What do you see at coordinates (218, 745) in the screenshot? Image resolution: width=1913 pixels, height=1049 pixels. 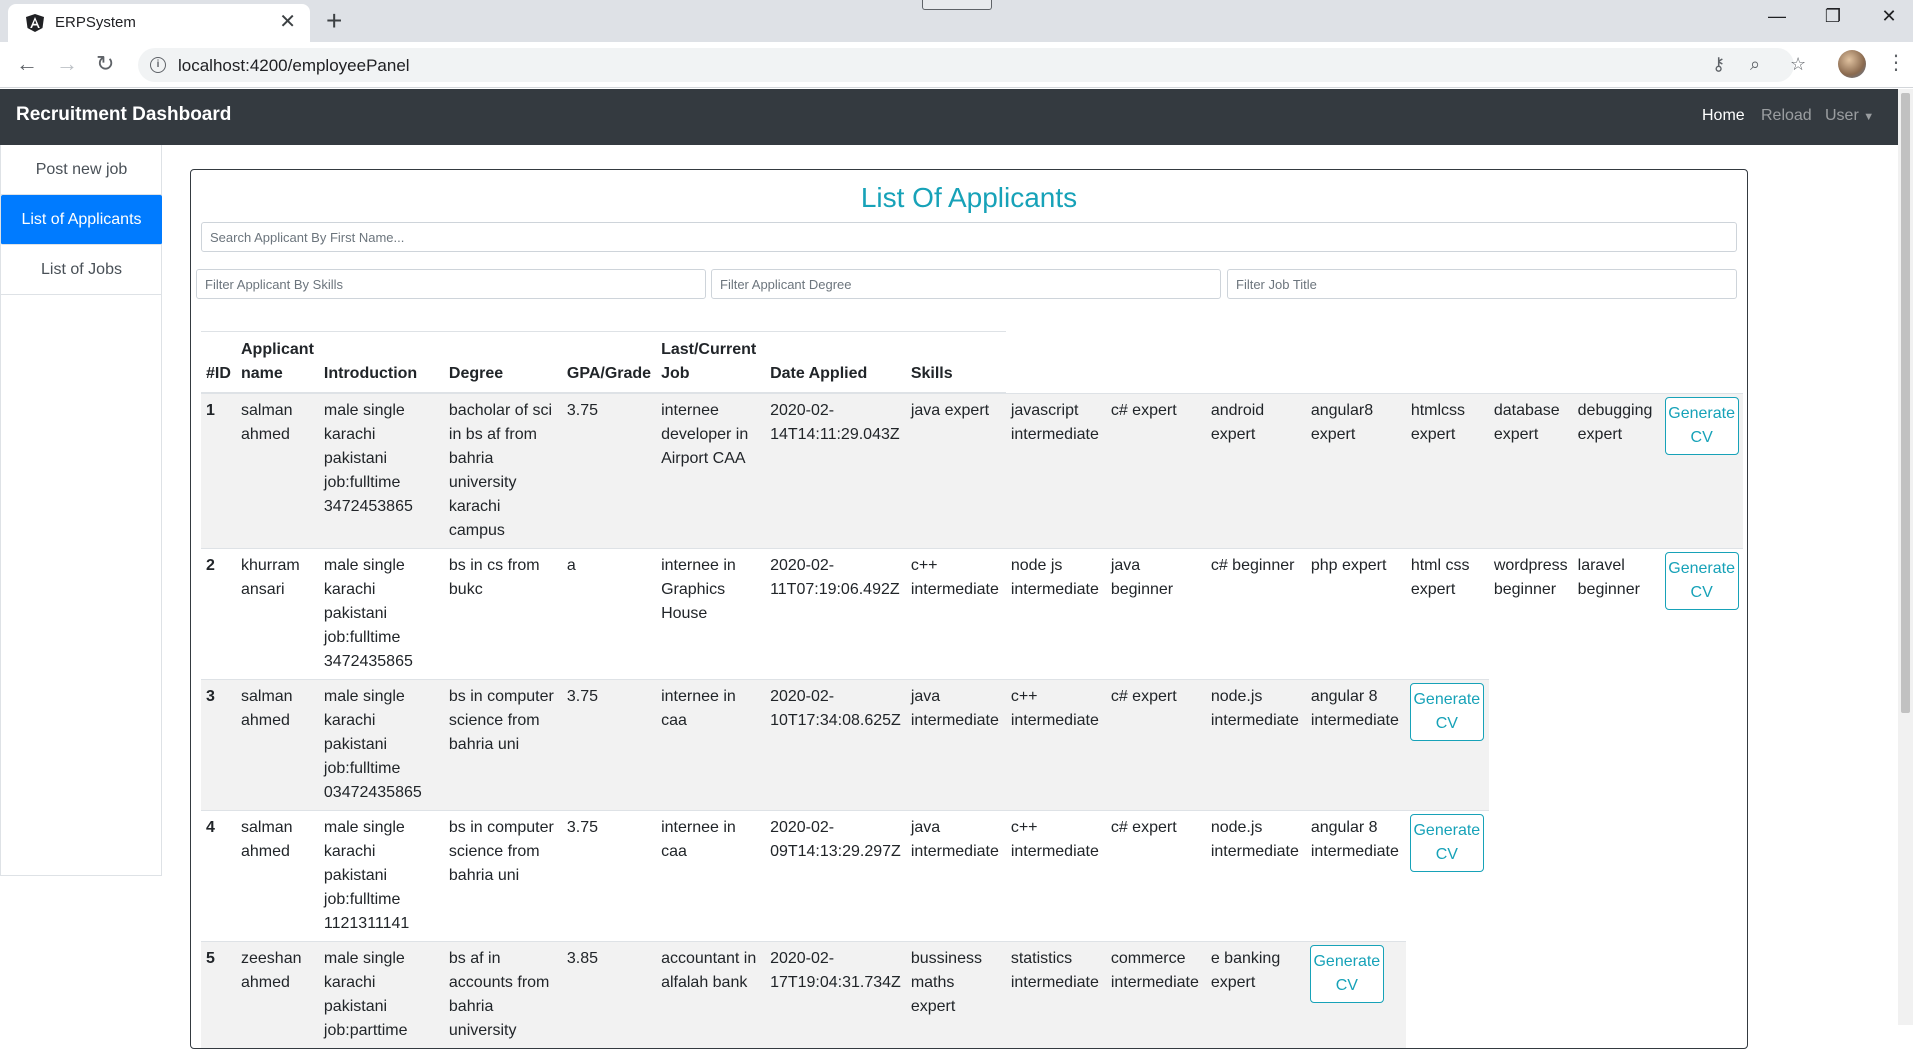 I see `cell-id: 3` at bounding box center [218, 745].